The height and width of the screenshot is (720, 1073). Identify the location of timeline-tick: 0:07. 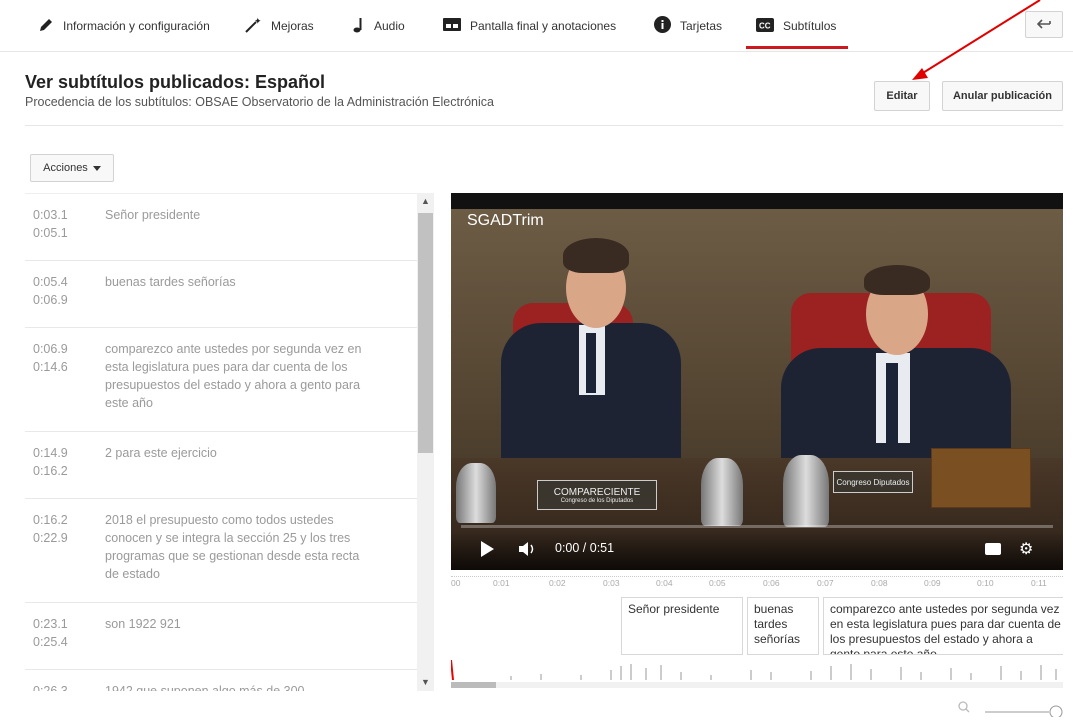
(825, 583).